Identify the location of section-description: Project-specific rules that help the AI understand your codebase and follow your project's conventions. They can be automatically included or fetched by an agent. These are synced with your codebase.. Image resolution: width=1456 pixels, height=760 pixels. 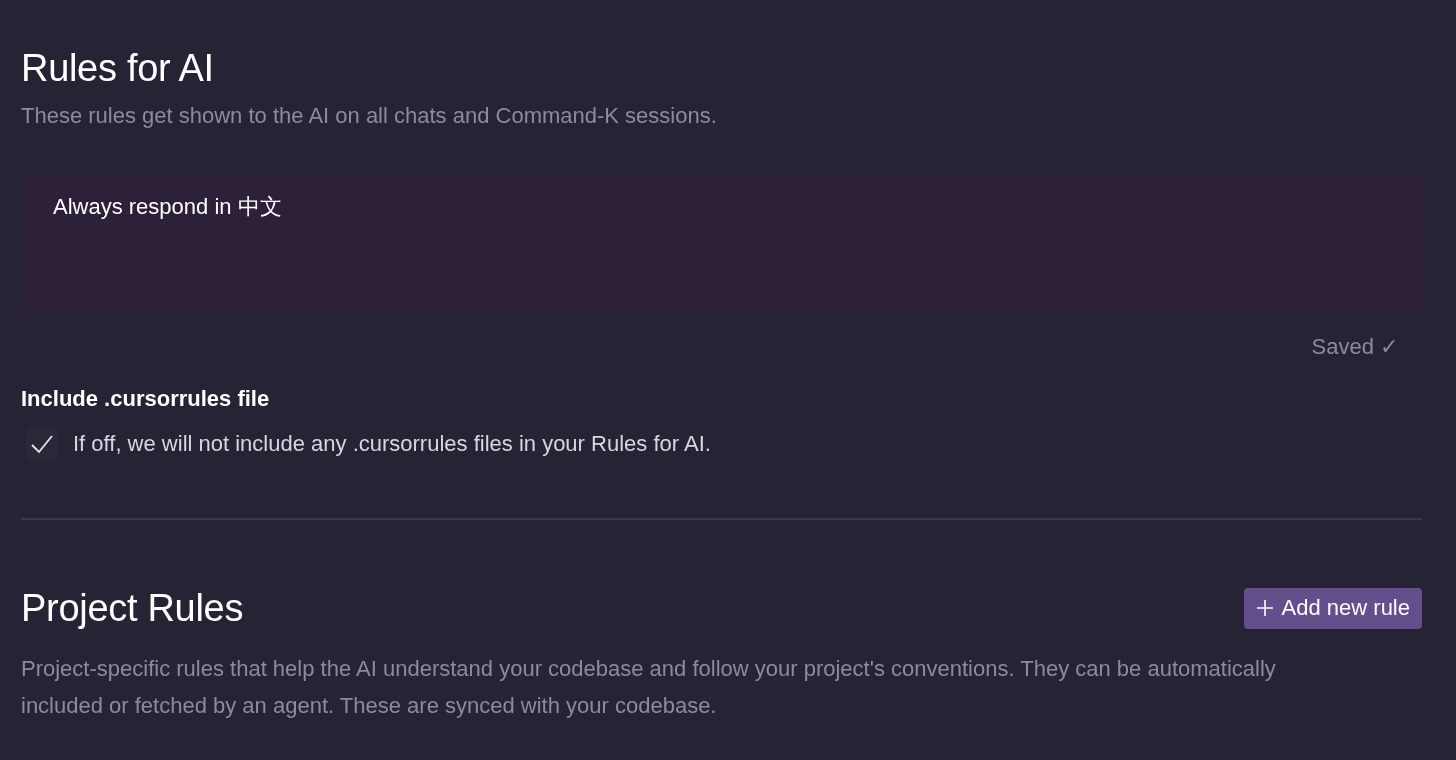
(649, 687).